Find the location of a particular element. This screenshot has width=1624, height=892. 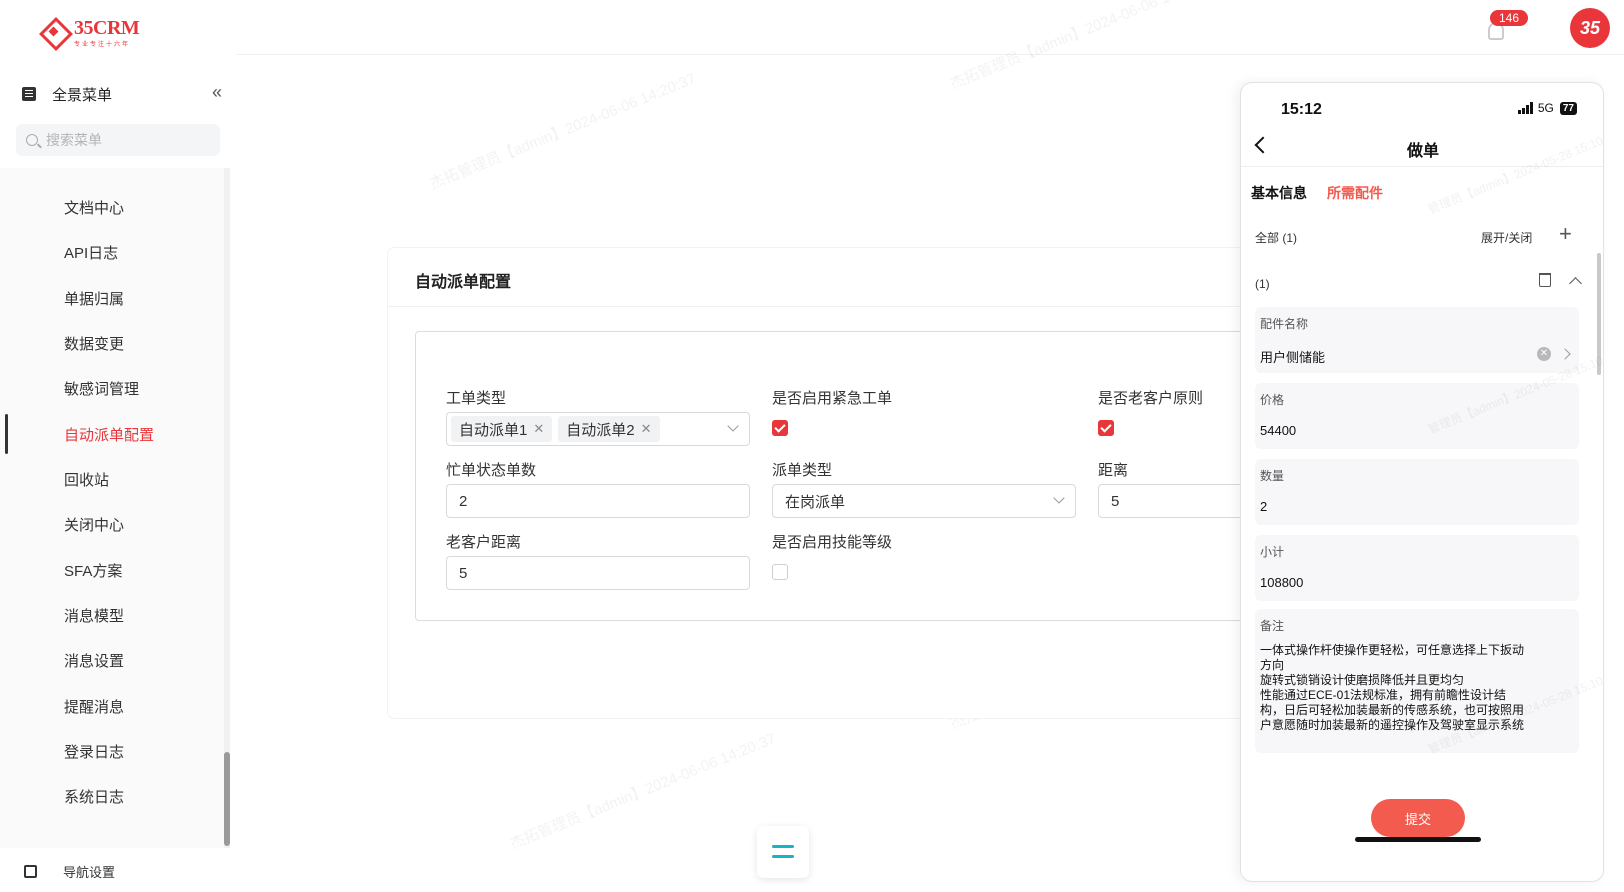

dispatch-type-select: 在岗派单 is located at coordinates (924, 501).